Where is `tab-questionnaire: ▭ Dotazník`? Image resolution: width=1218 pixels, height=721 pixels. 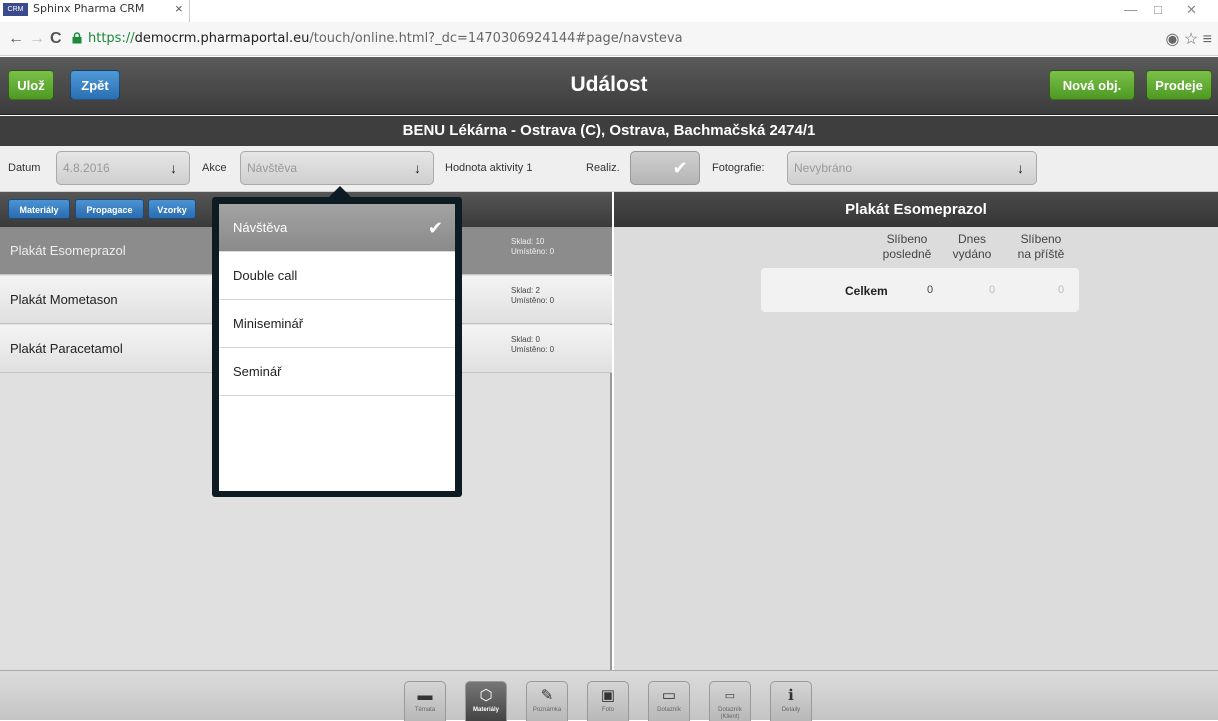 tab-questionnaire: ▭ Dotazník is located at coordinates (669, 701).